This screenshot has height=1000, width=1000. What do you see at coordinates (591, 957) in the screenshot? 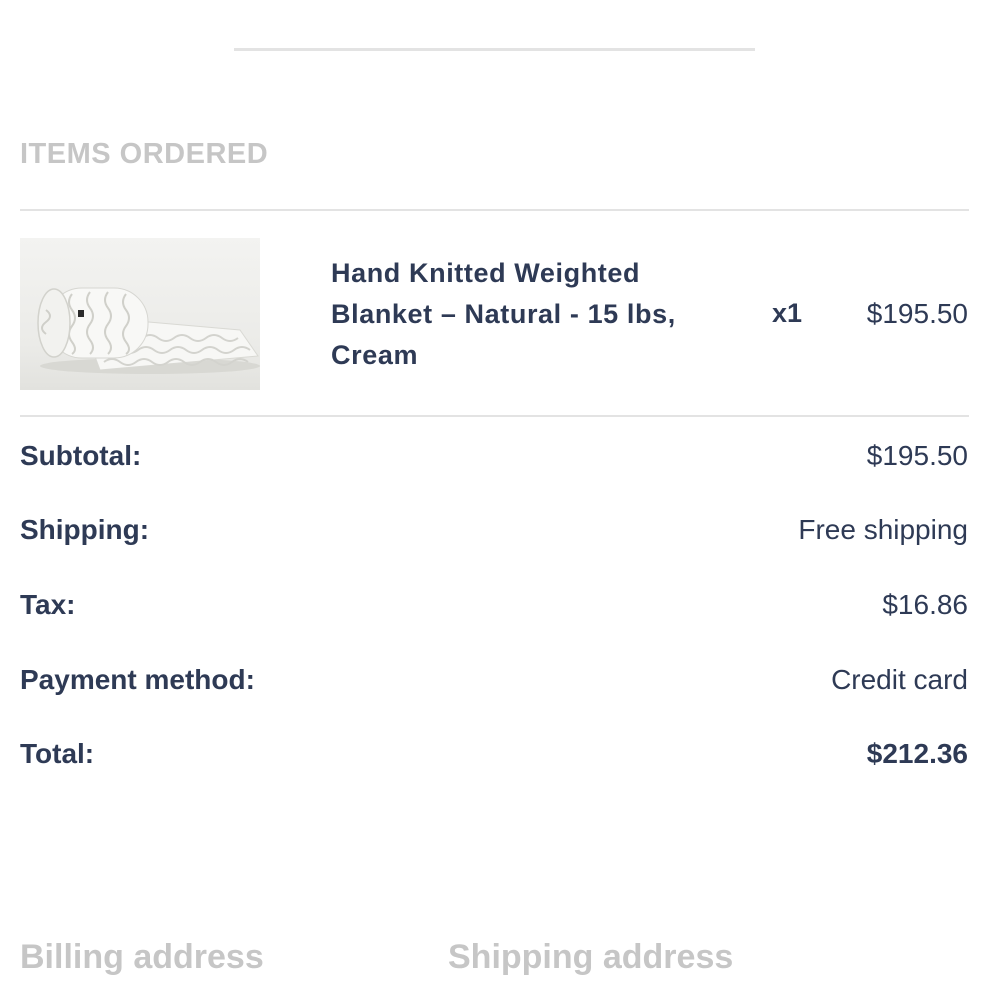
I see `shipping-address-heading: Shipping address` at bounding box center [591, 957].